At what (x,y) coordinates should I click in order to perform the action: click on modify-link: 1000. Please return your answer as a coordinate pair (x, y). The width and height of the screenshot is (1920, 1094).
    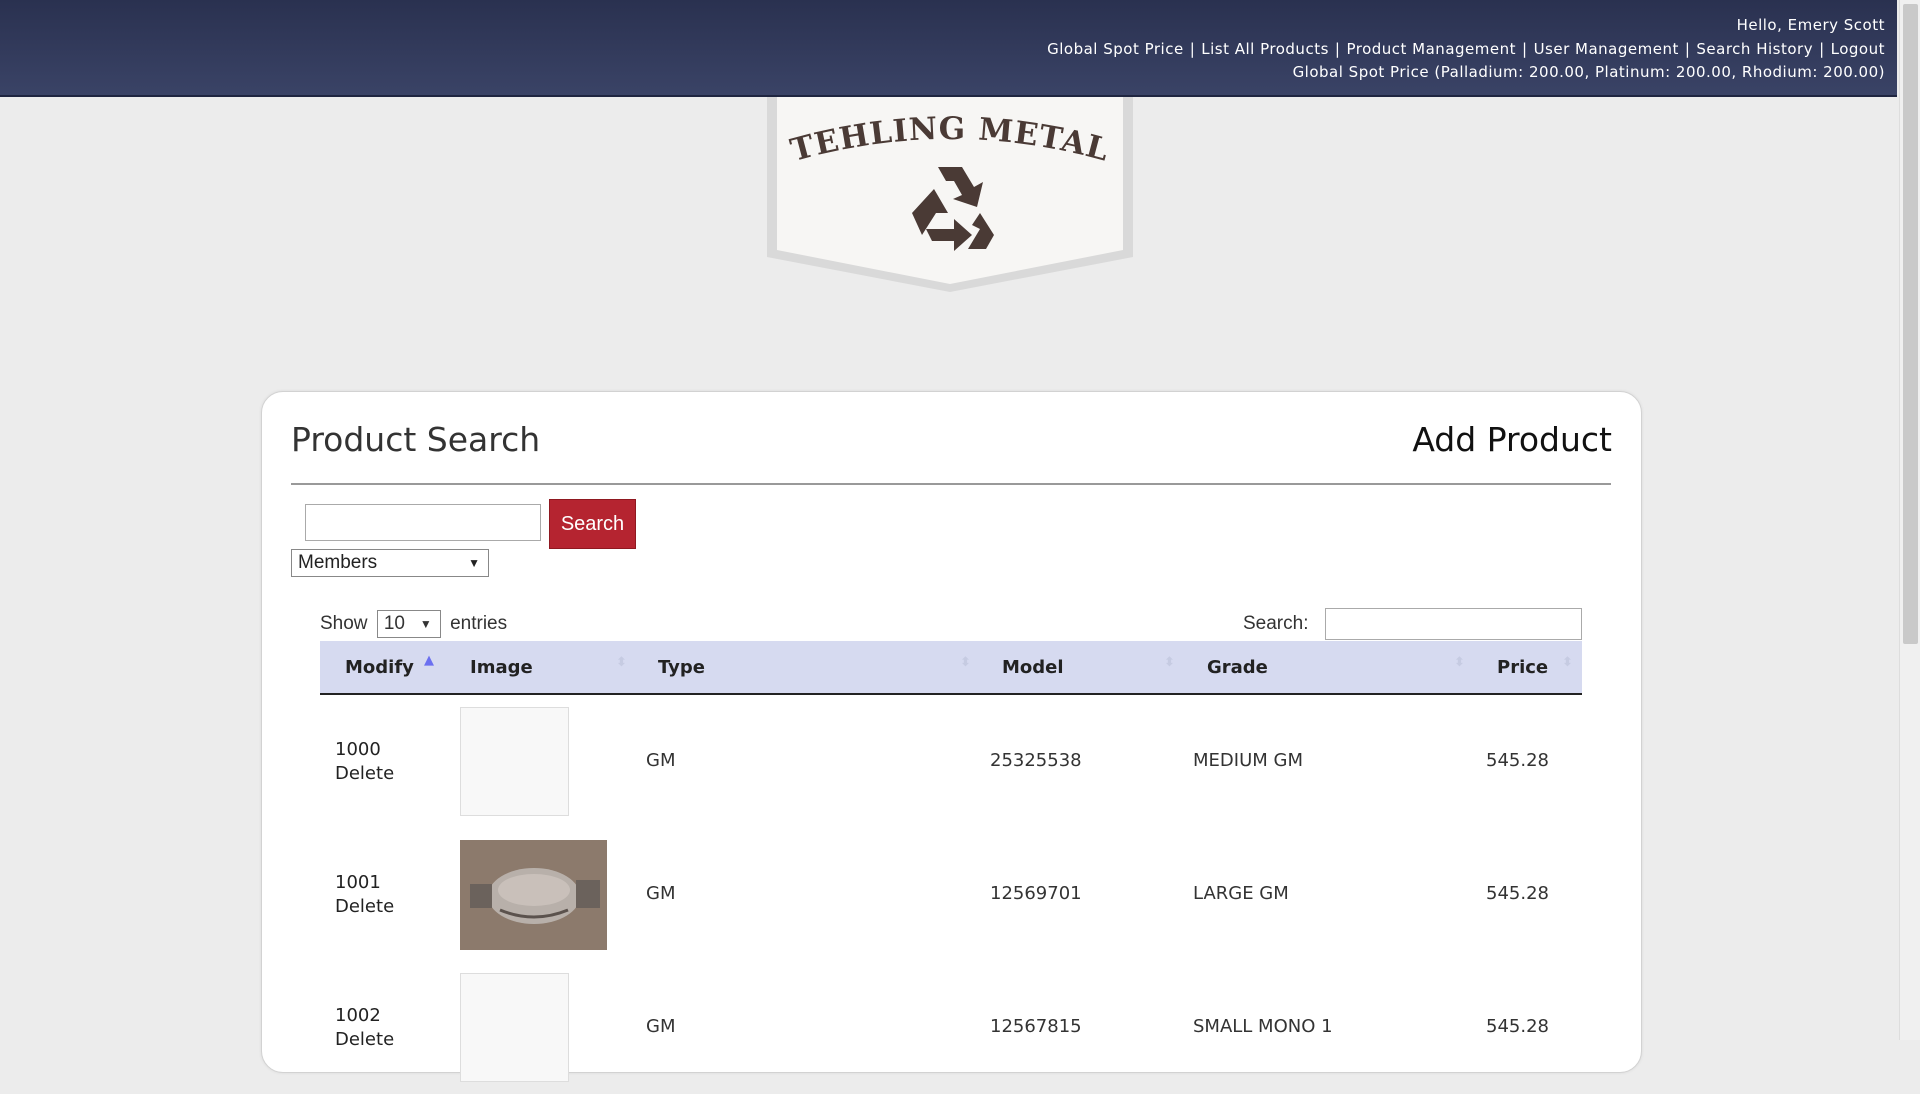
    Looking at the image, I should click on (364, 750).